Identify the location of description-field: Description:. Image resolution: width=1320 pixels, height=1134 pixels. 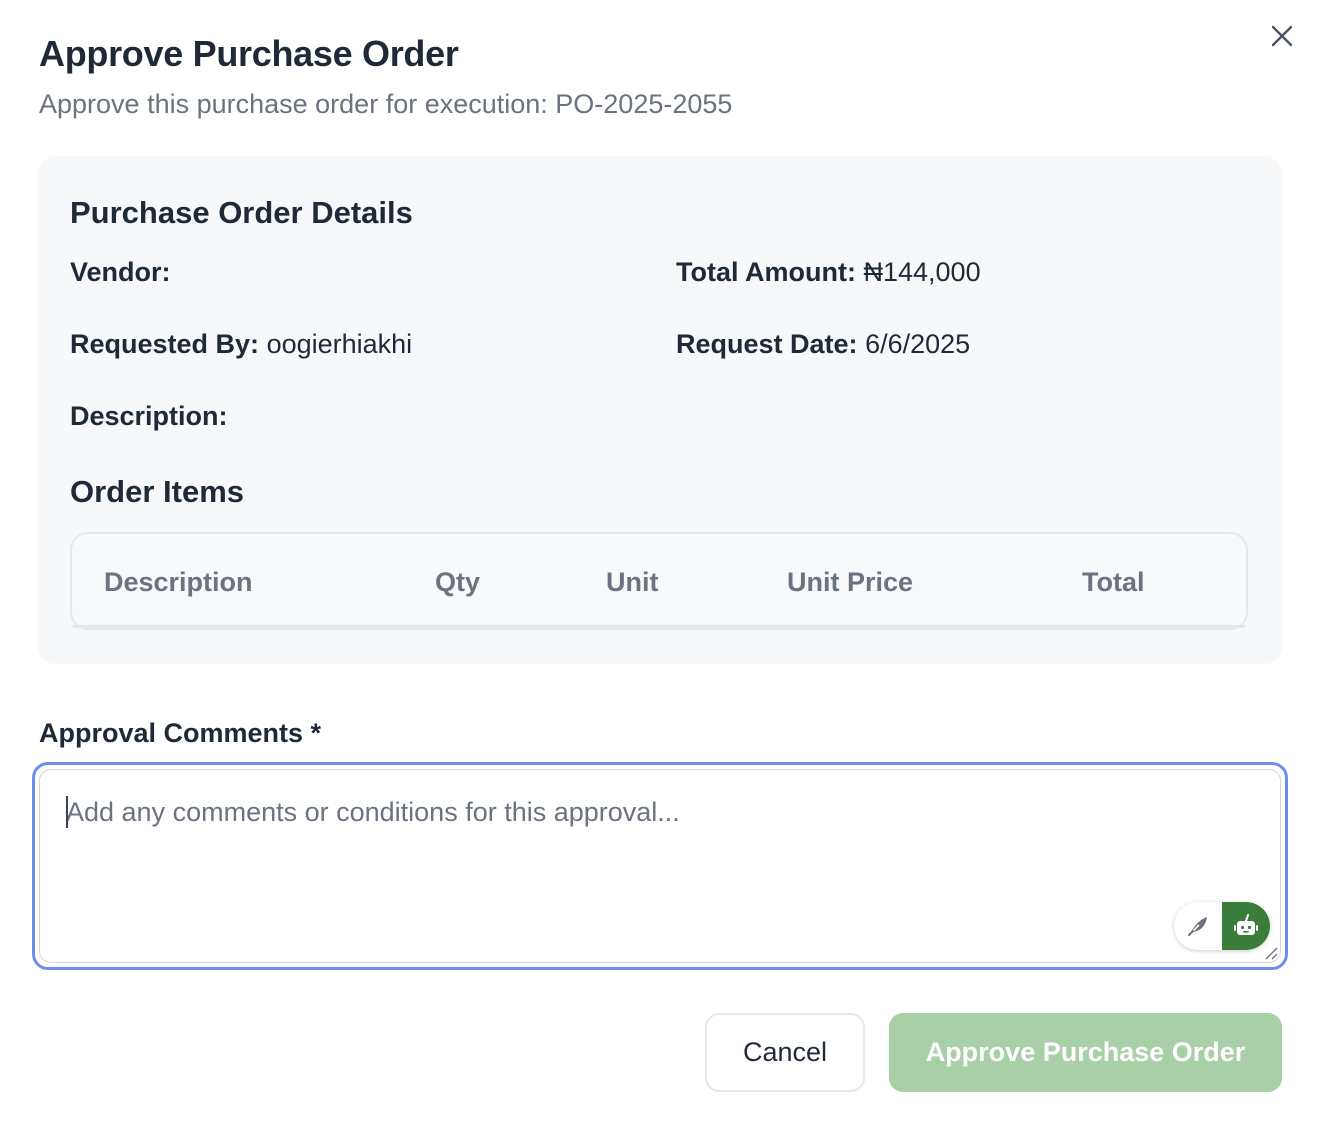
(149, 416).